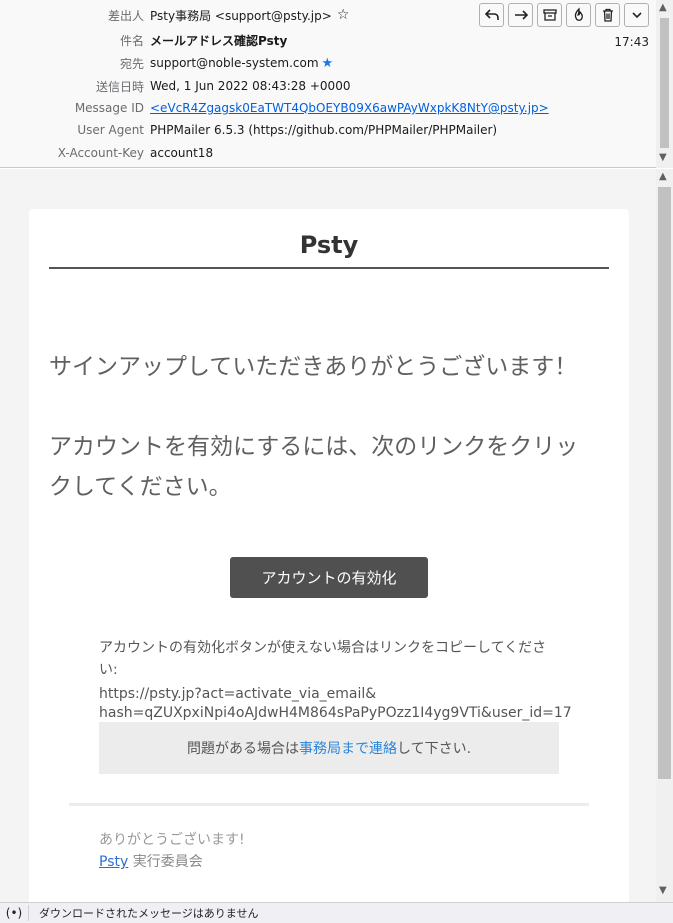  I want to click on online-status-icon: (•), so click(14, 913).